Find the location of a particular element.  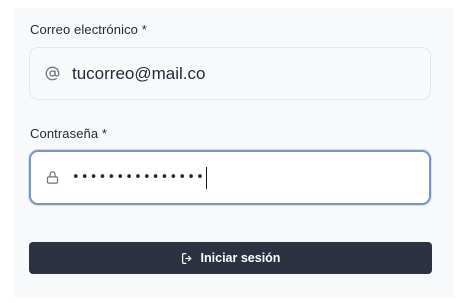

password-value: ••••••••••••••• is located at coordinates (139, 177).